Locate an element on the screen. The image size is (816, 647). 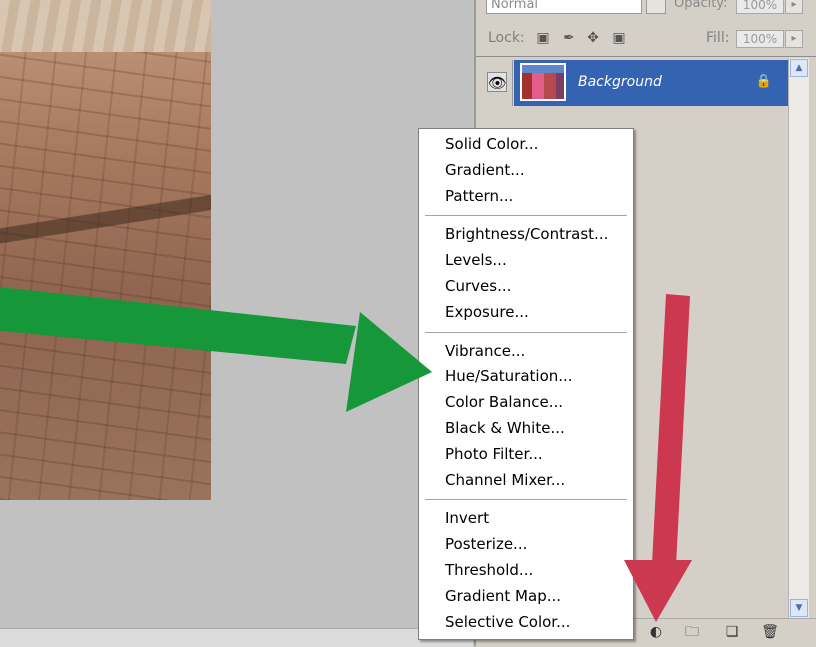
fill-arrow-icon: ▸ is located at coordinates (794, 39).